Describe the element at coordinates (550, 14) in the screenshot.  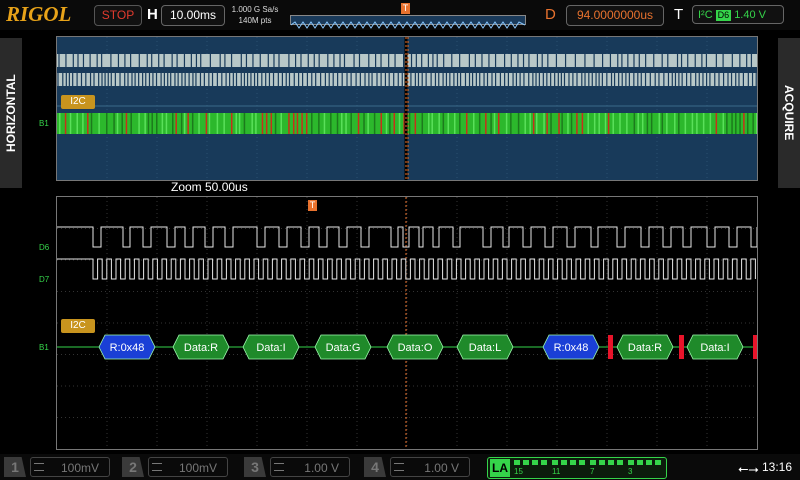
I see `delay-label: D` at that location.